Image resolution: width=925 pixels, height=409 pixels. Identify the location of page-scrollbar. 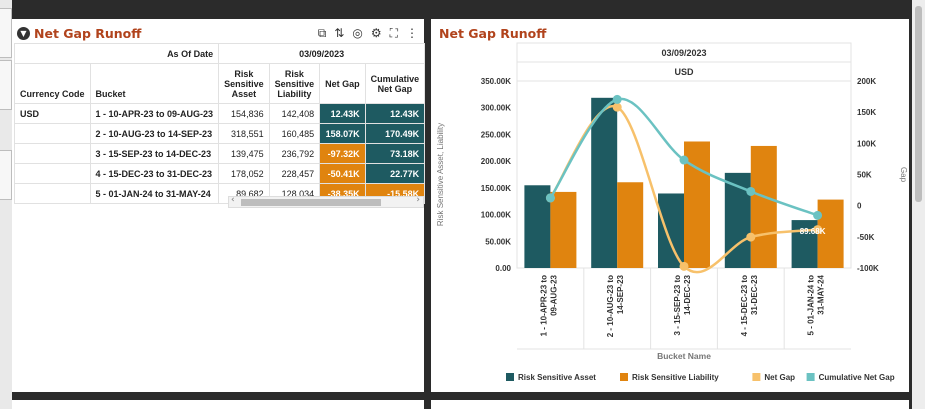
(918, 204).